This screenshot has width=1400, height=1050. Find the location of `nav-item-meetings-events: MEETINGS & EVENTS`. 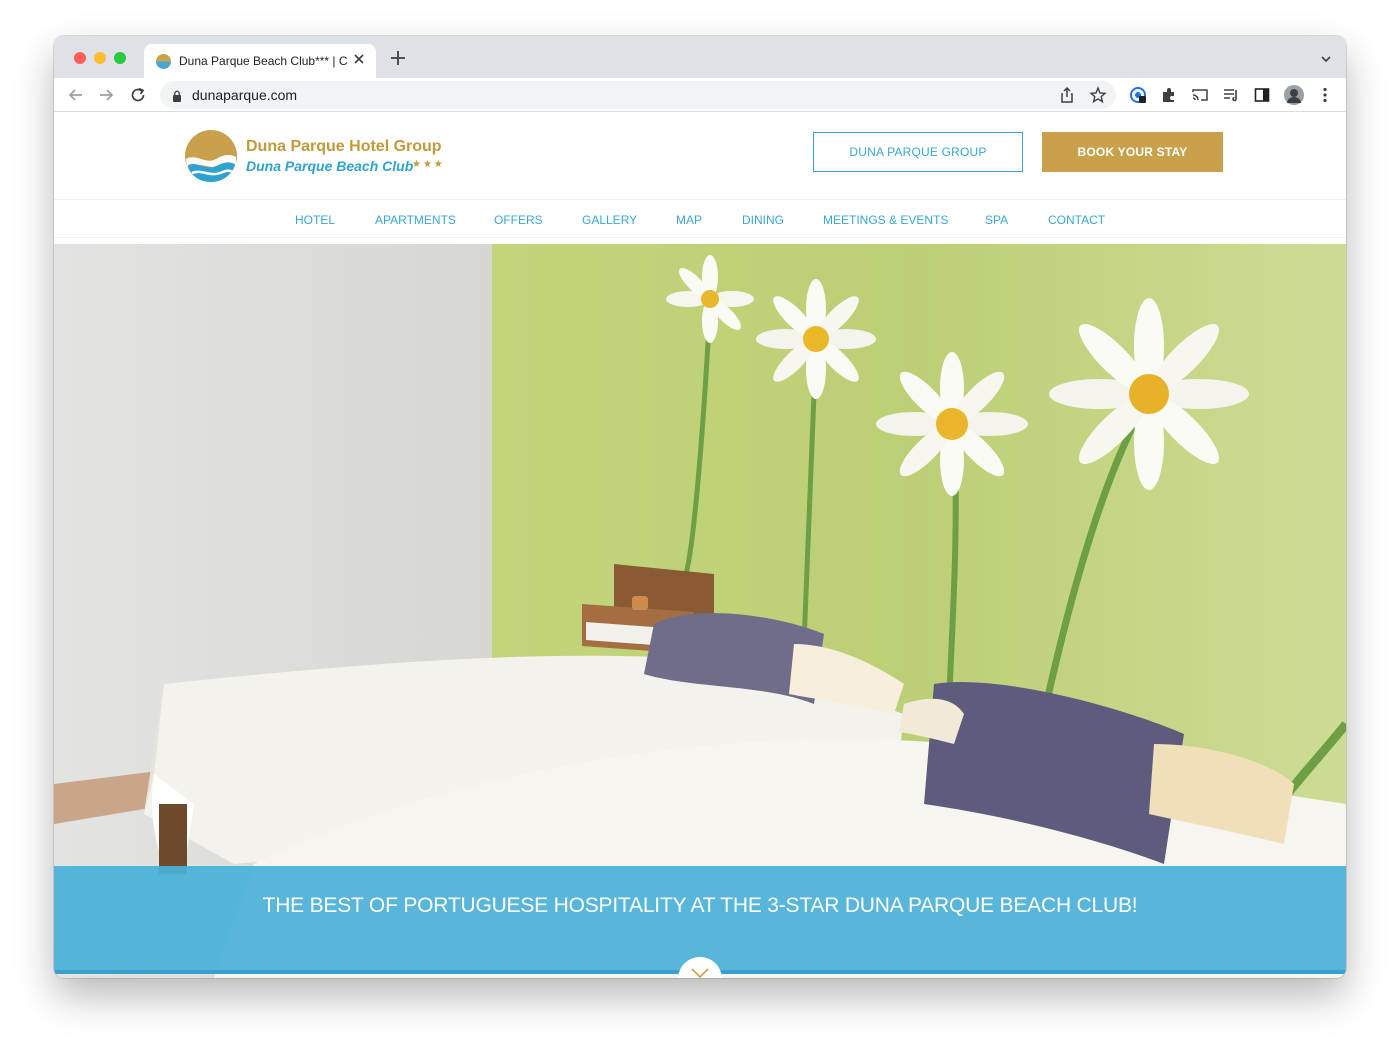

nav-item-meetings-events: MEETINGS & EVENTS is located at coordinates (885, 220).